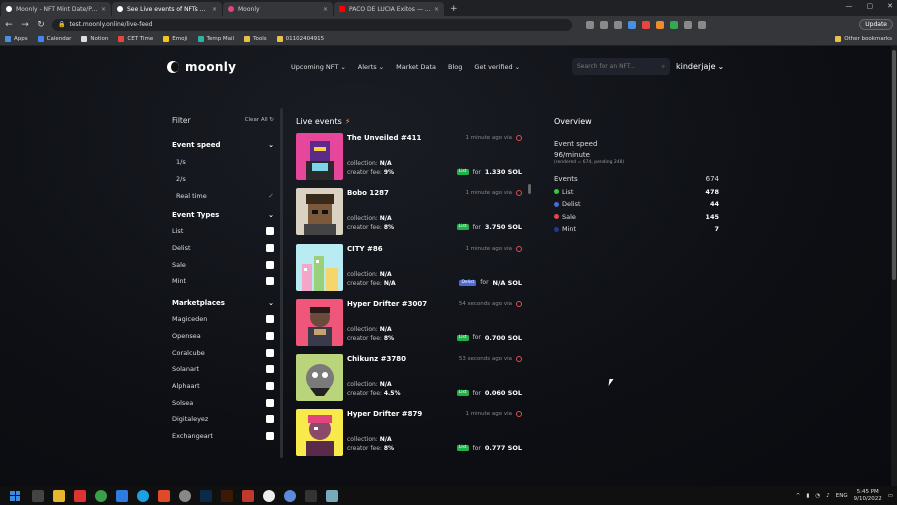 Image resolution: width=897 pixels, height=505 pixels. What do you see at coordinates (175, 39) in the screenshot?
I see `bookmark-item: Emoji` at bounding box center [175, 39].